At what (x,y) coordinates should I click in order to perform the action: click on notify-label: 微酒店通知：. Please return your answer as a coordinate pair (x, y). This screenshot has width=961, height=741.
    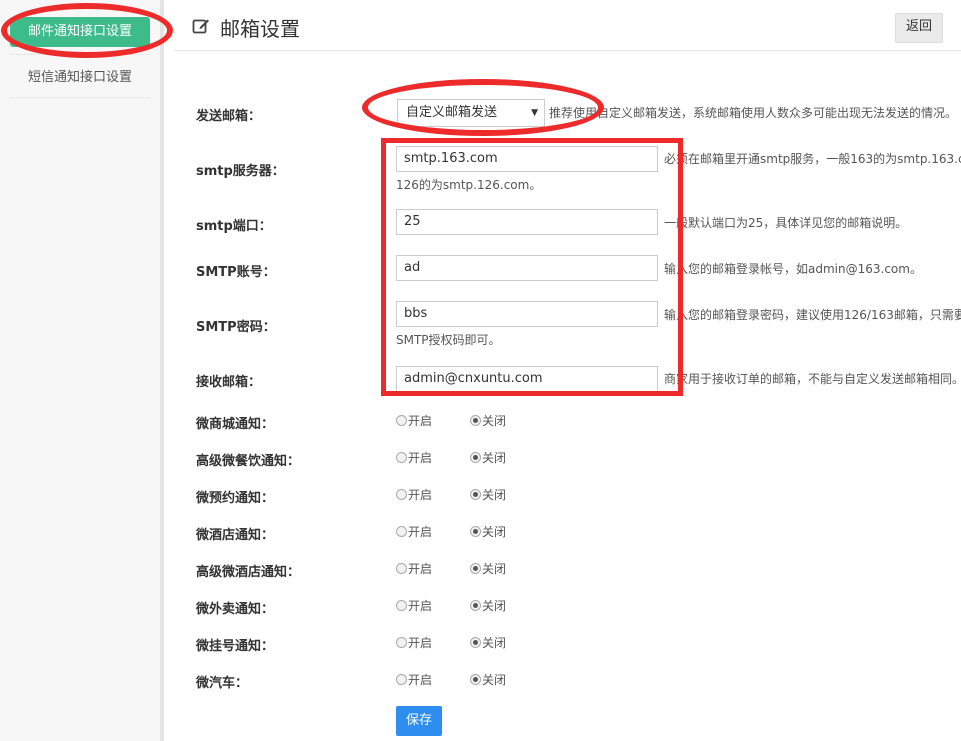
    Looking at the image, I should click on (235, 535).